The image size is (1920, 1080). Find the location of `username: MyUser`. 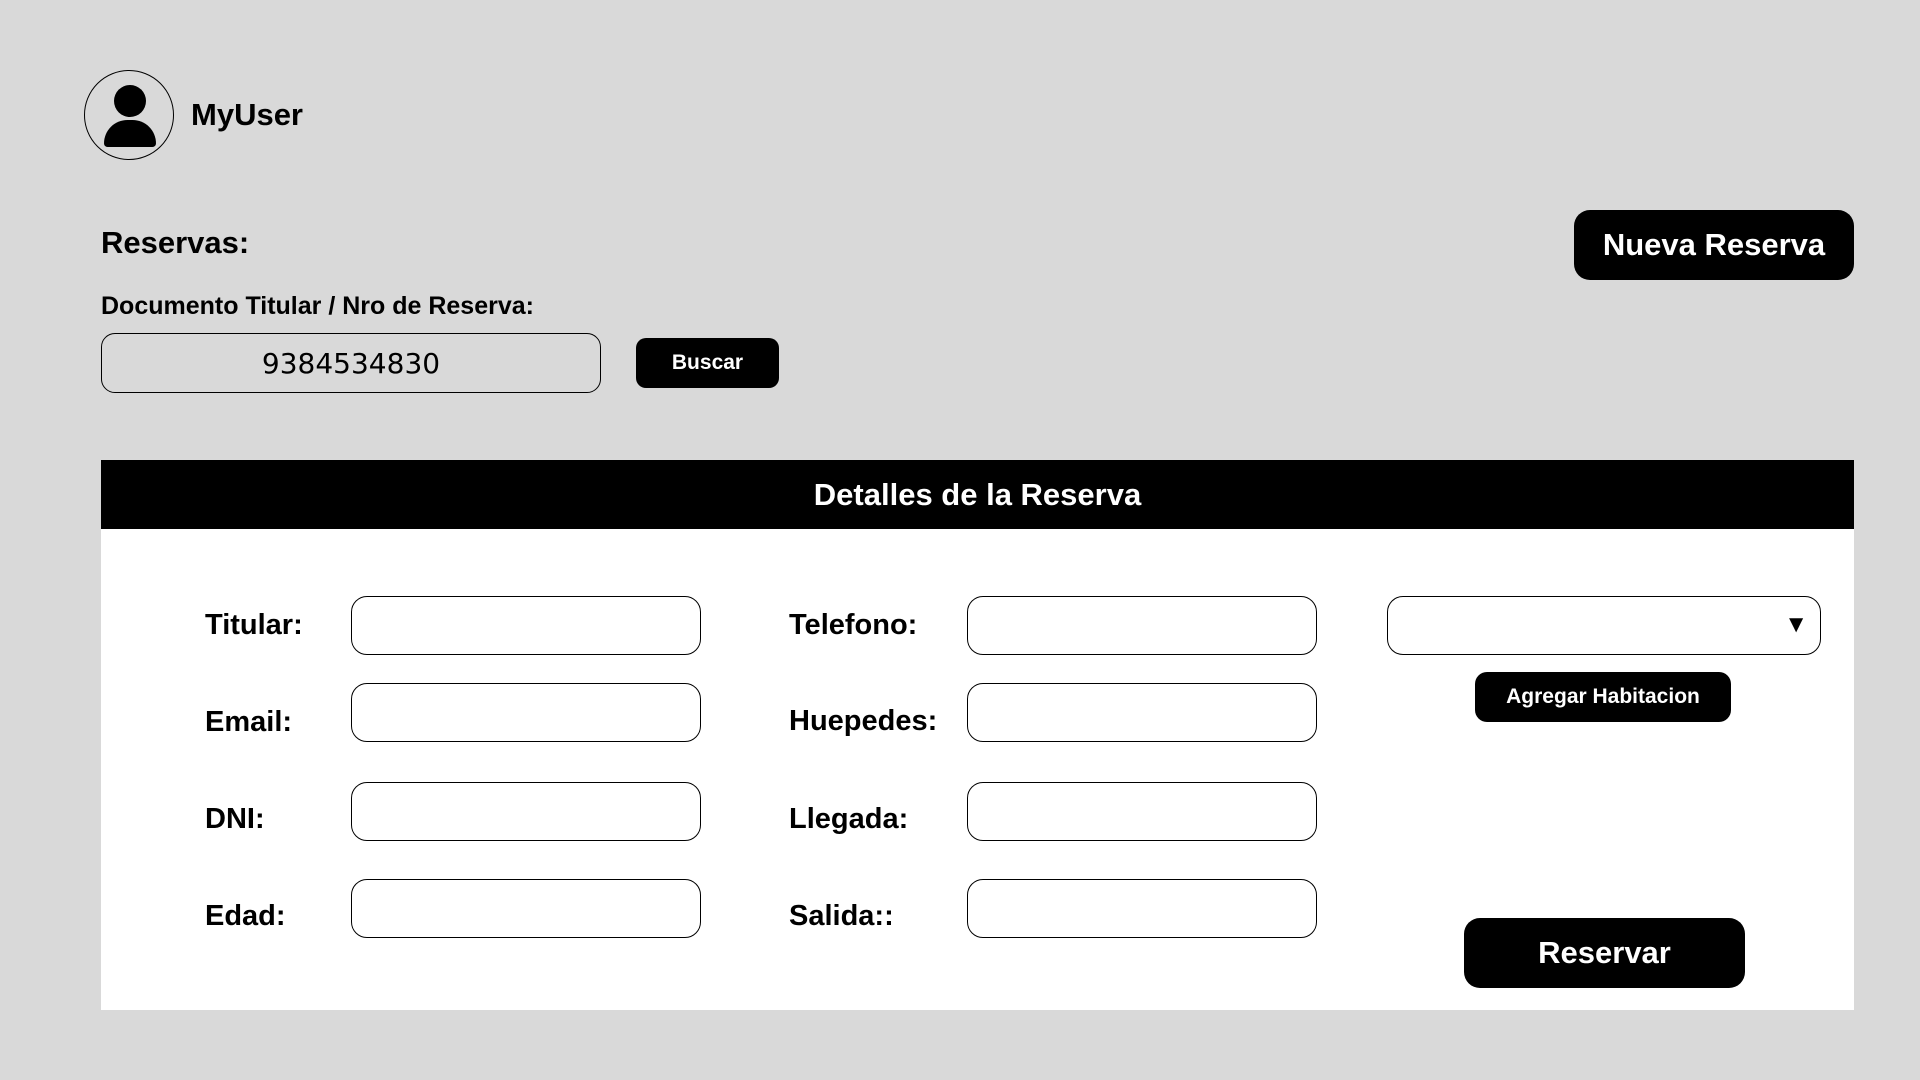

username: MyUser is located at coordinates (247, 114).